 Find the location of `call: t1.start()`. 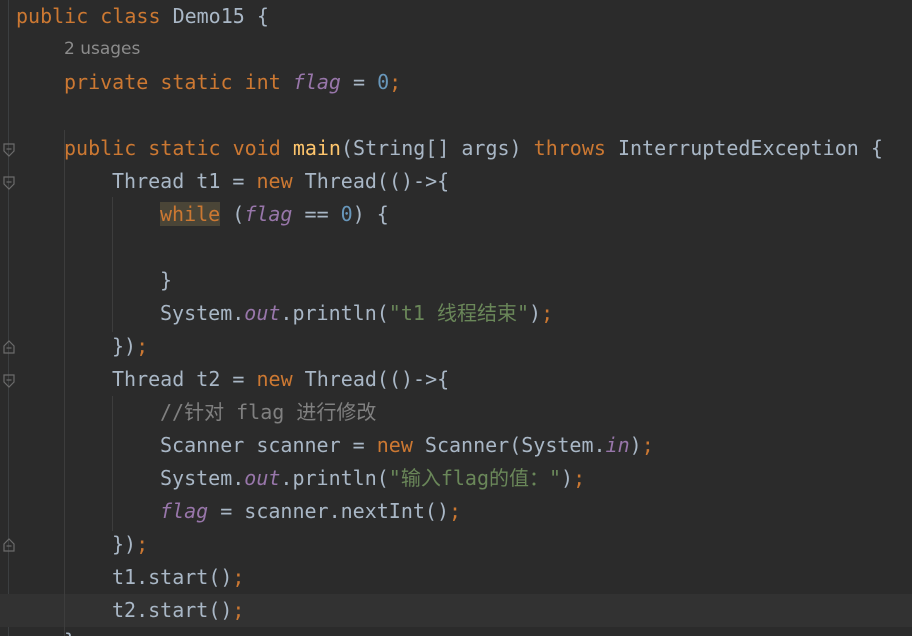

call: t1.start() is located at coordinates (172, 577).